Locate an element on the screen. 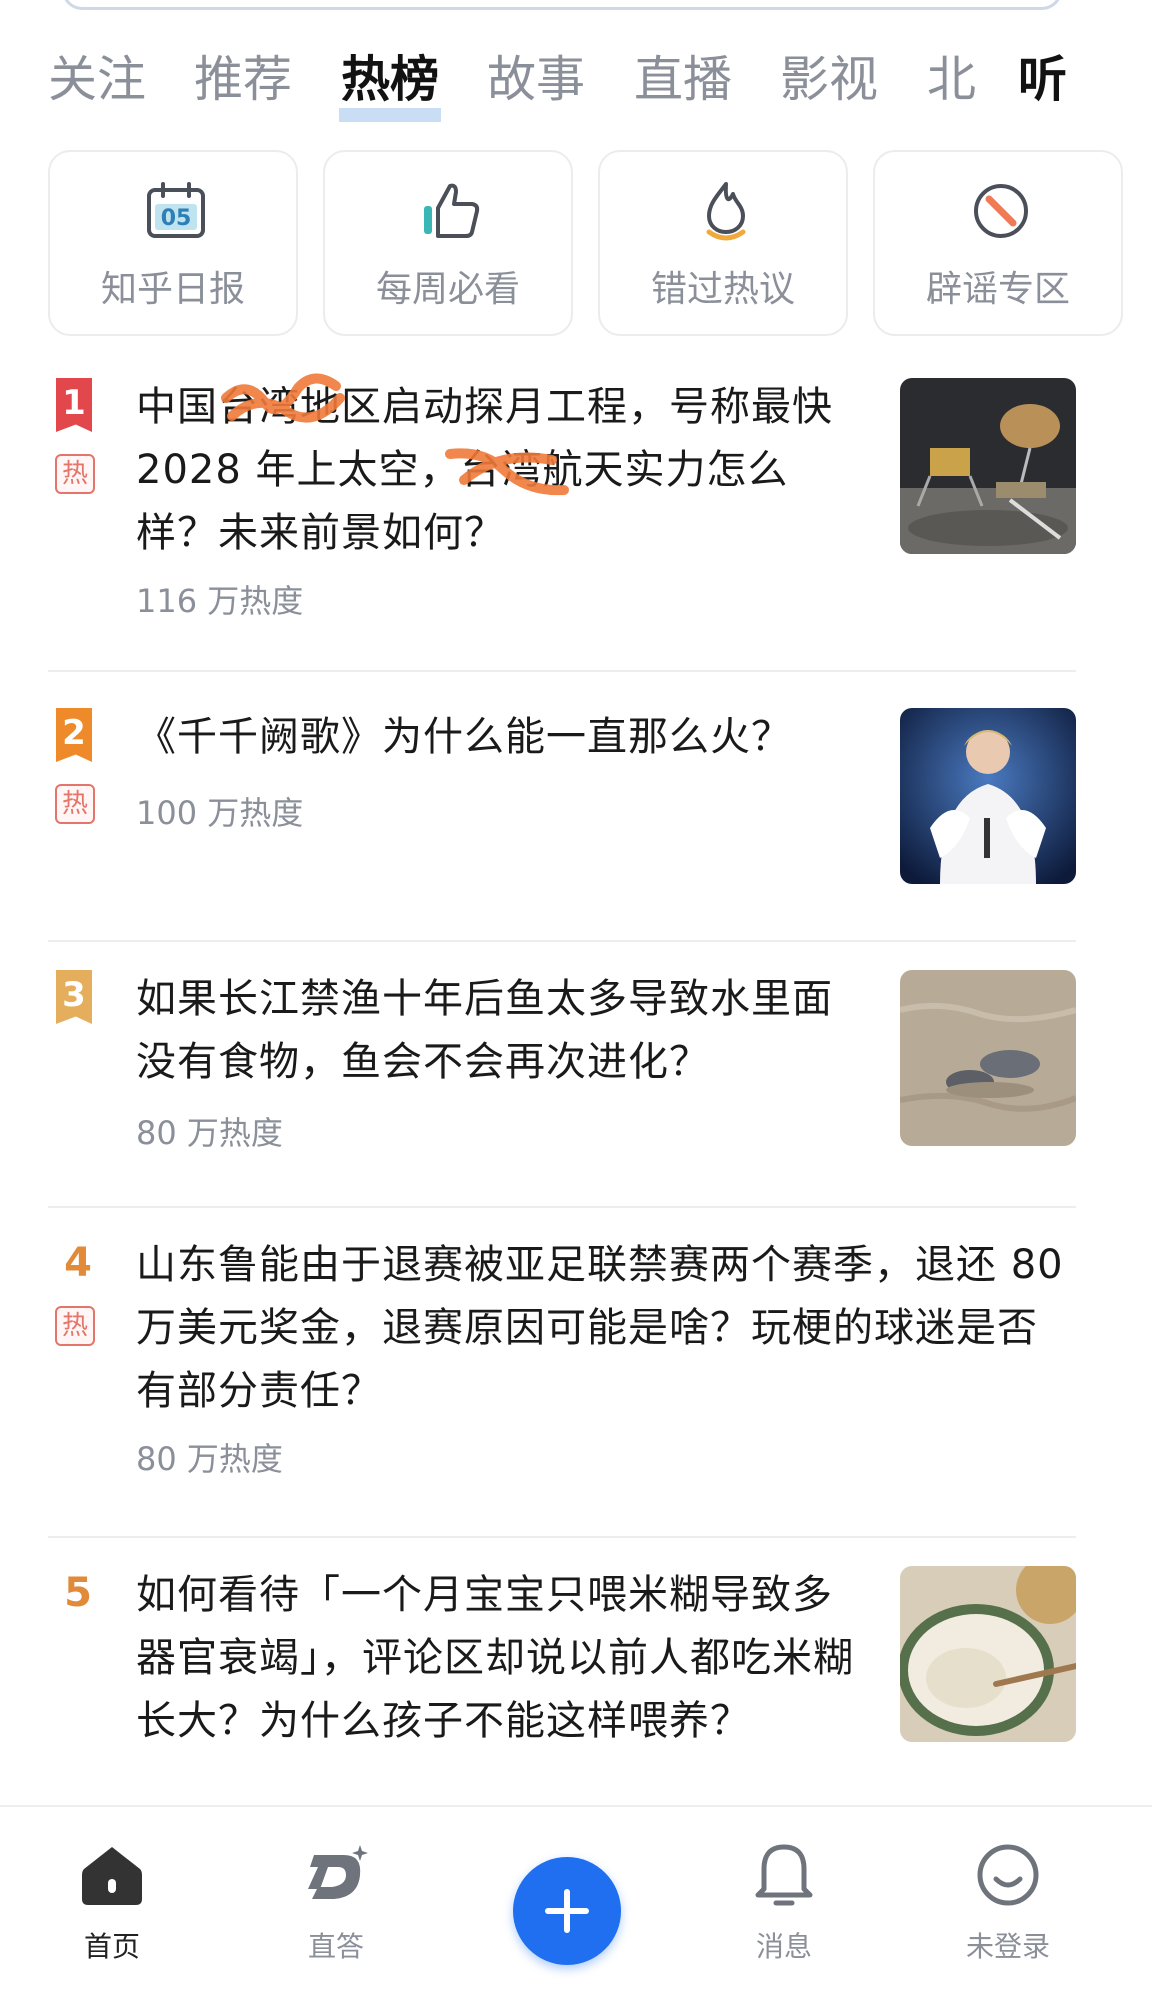 The image size is (1152, 2013). nav-label: 消息 is located at coordinates (783, 1946).